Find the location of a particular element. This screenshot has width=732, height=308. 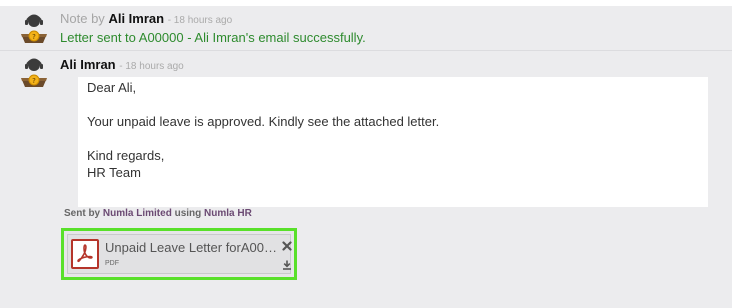

email-timestamp: - 18 hours ago is located at coordinates (151, 66).